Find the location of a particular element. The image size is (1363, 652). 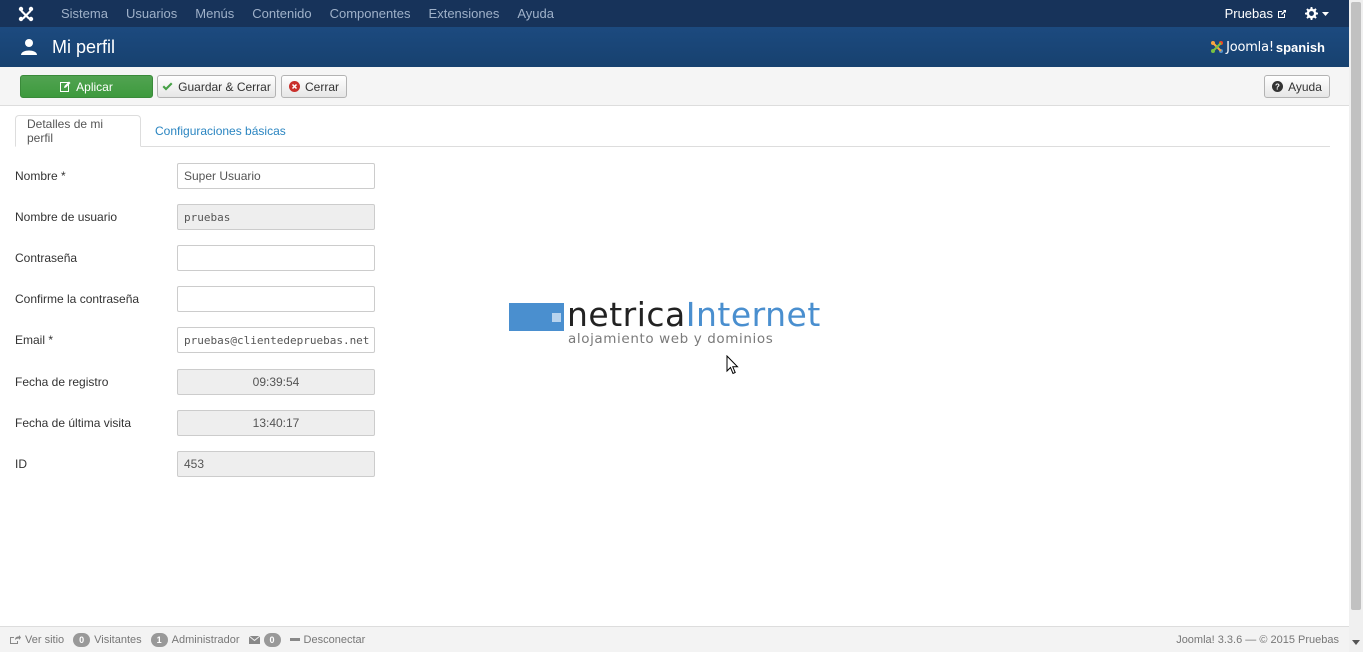

menu-sistema: Sistema is located at coordinates (84, 13).